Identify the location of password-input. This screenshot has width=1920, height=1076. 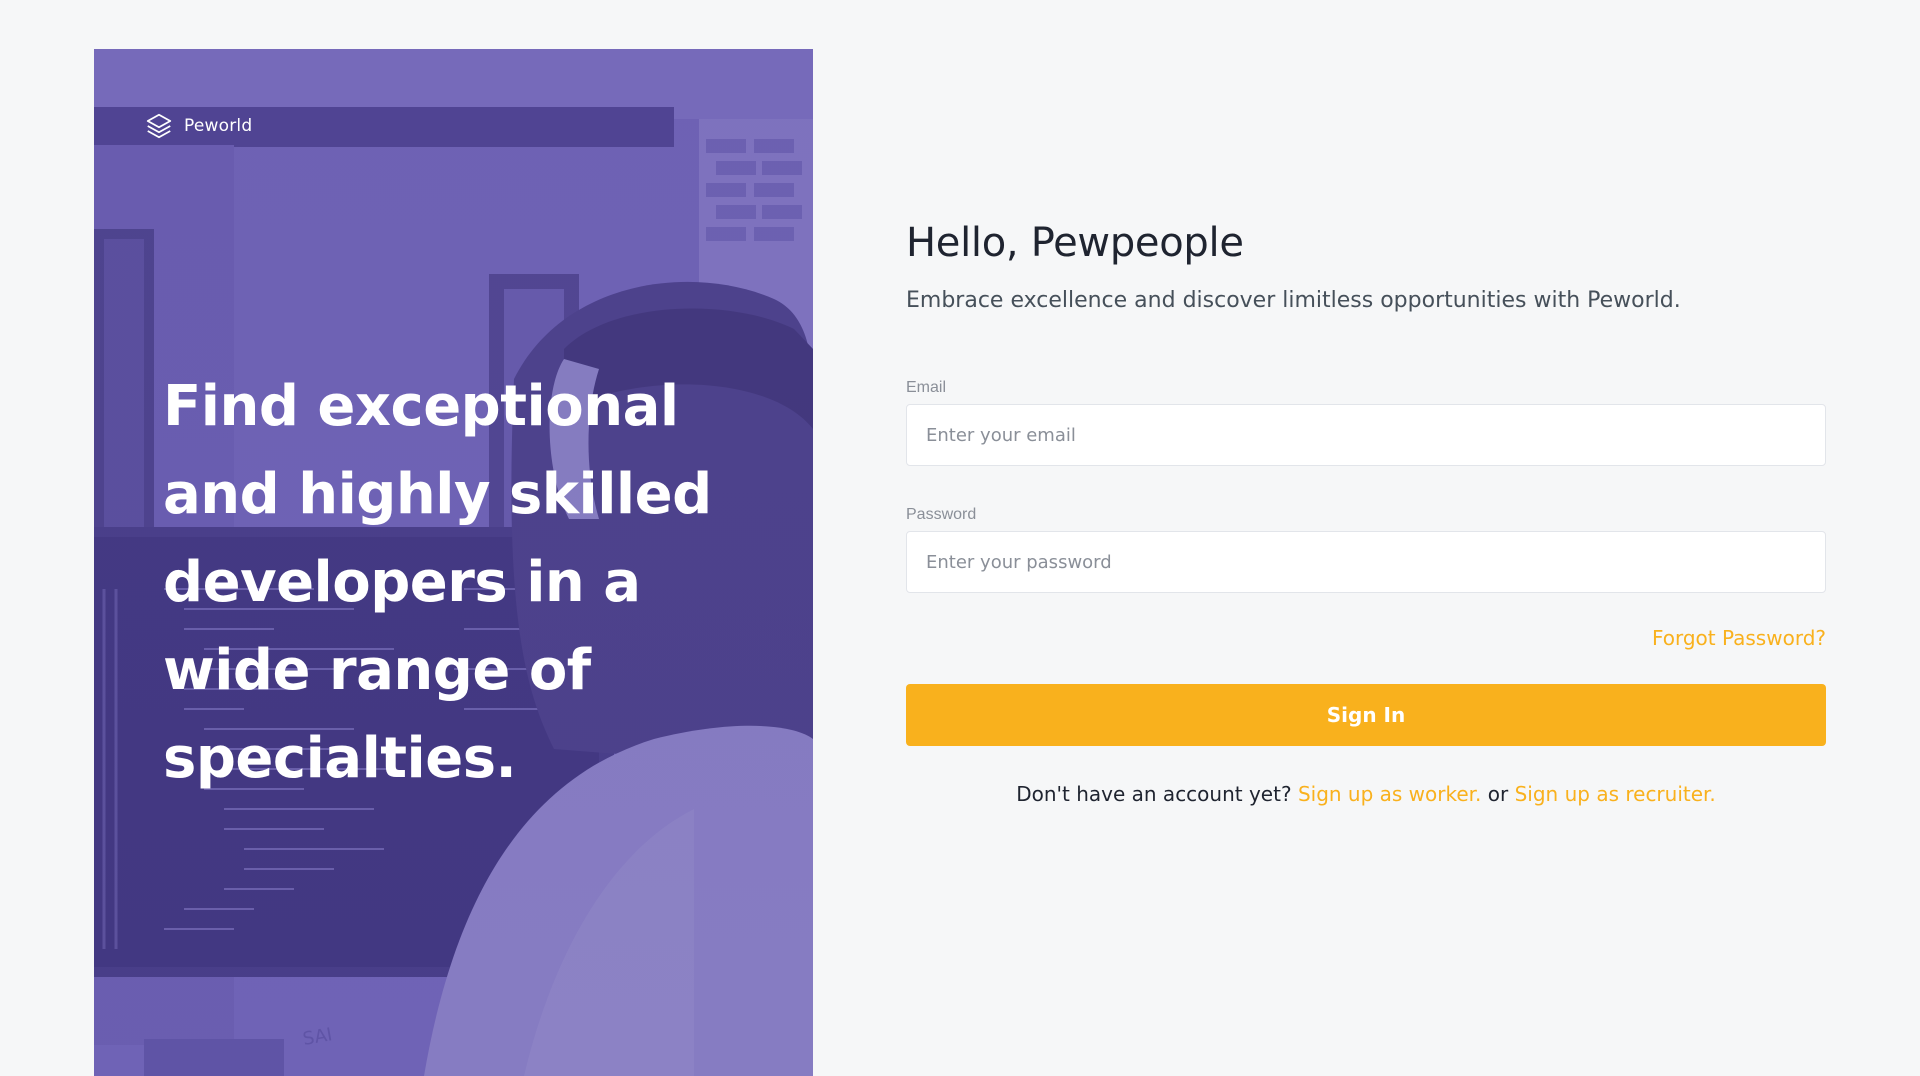
(1366, 562).